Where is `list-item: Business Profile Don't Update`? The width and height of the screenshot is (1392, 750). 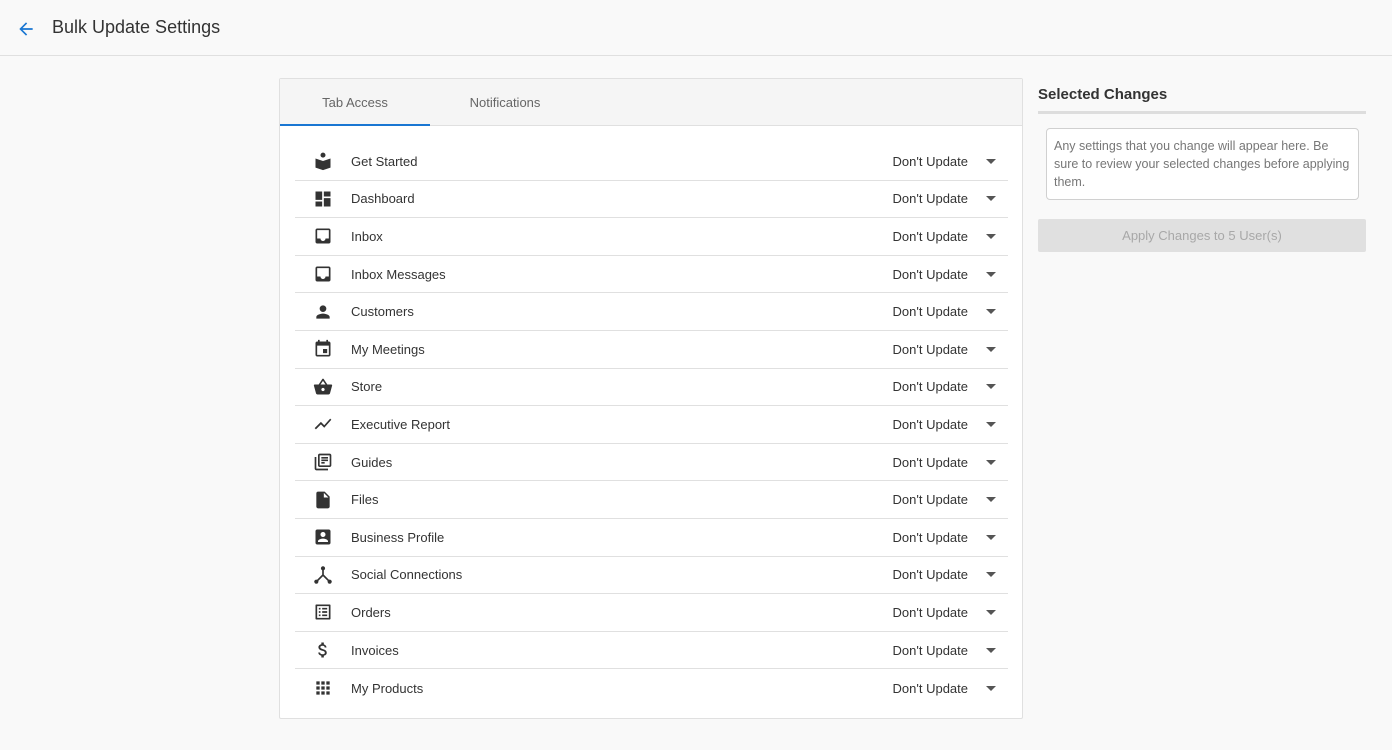 list-item: Business Profile Don't Update is located at coordinates (651, 538).